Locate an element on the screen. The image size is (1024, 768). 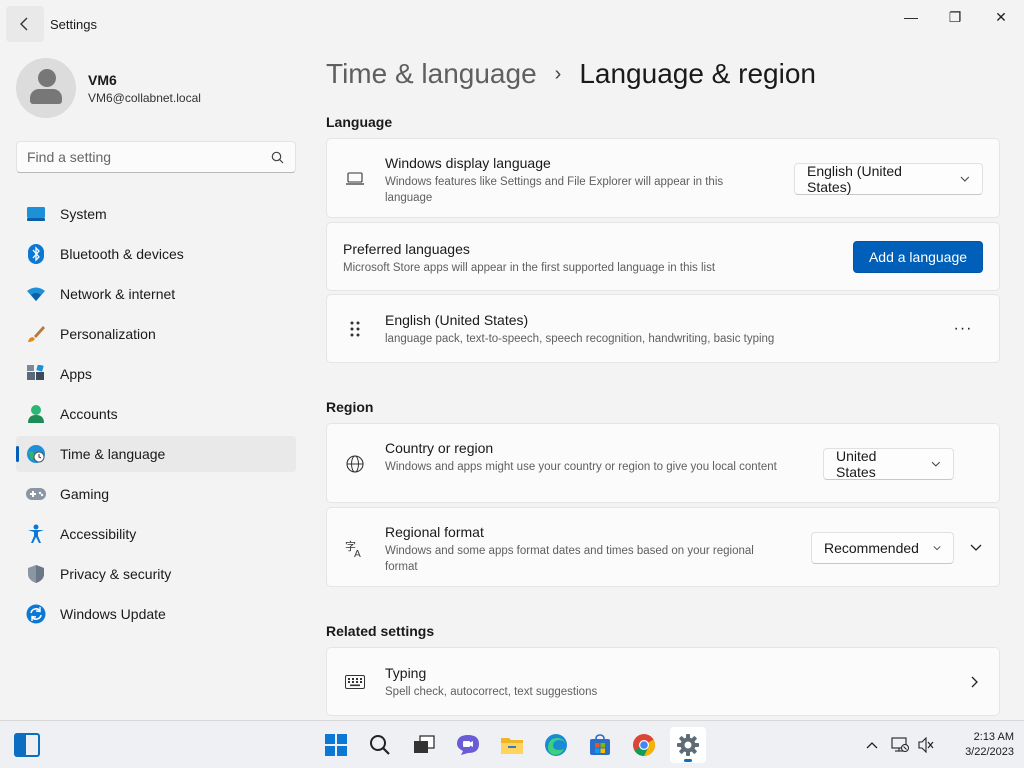
sidebar-item-label: Gaming is located at coordinates (85, 494).